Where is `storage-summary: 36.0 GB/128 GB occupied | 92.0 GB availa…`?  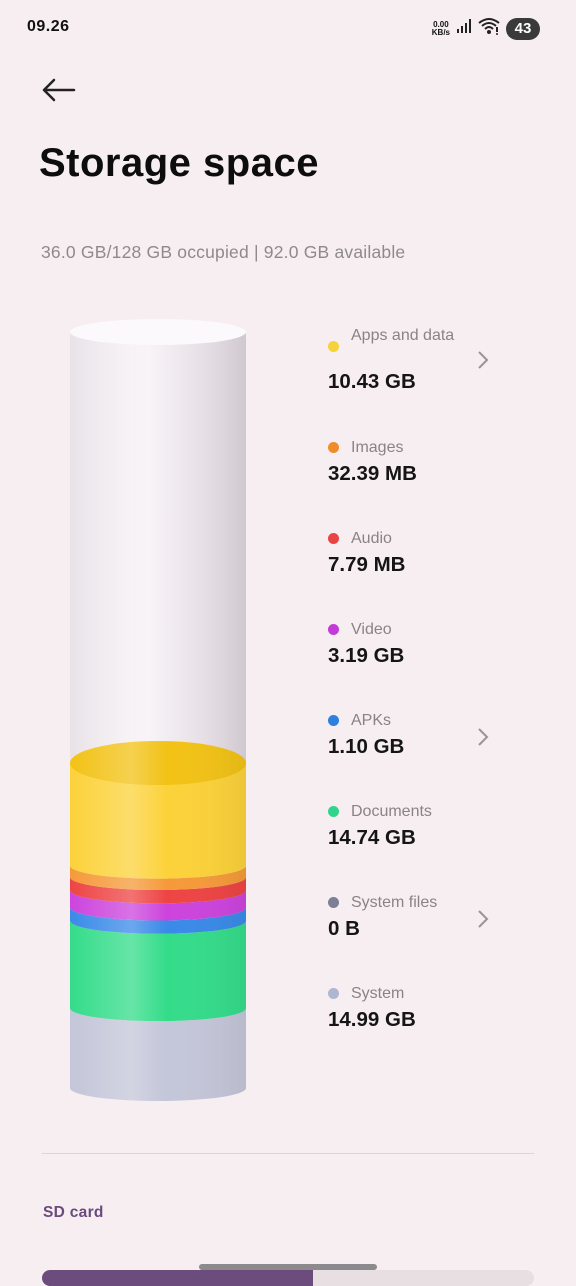 storage-summary: 36.0 GB/128 GB occupied | 92.0 GB availa… is located at coordinates (223, 252).